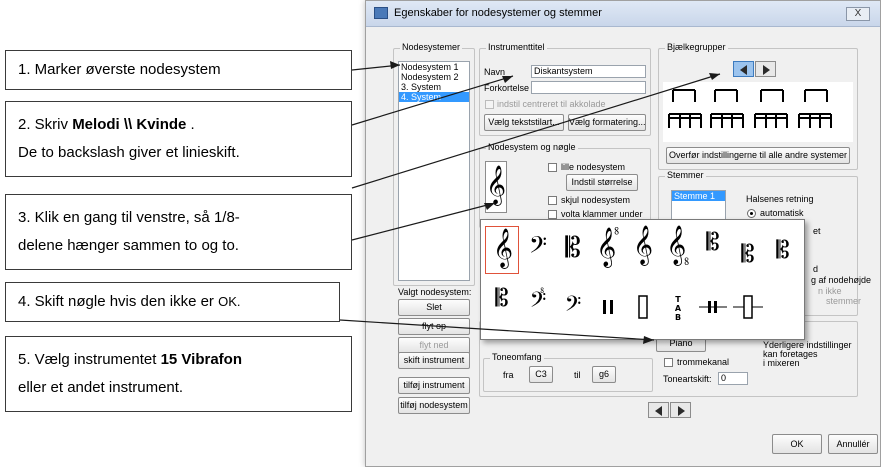 This screenshot has width=881, height=467. Describe the element at coordinates (129, 124) in the screenshot. I see `callout-bold-text: Melodi \\ Kvinde` at that location.